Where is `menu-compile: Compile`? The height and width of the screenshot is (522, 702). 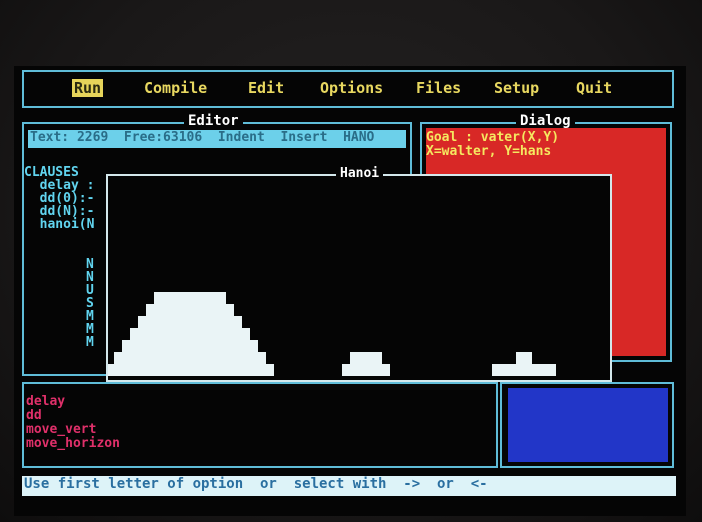 menu-compile: Compile is located at coordinates (175, 88).